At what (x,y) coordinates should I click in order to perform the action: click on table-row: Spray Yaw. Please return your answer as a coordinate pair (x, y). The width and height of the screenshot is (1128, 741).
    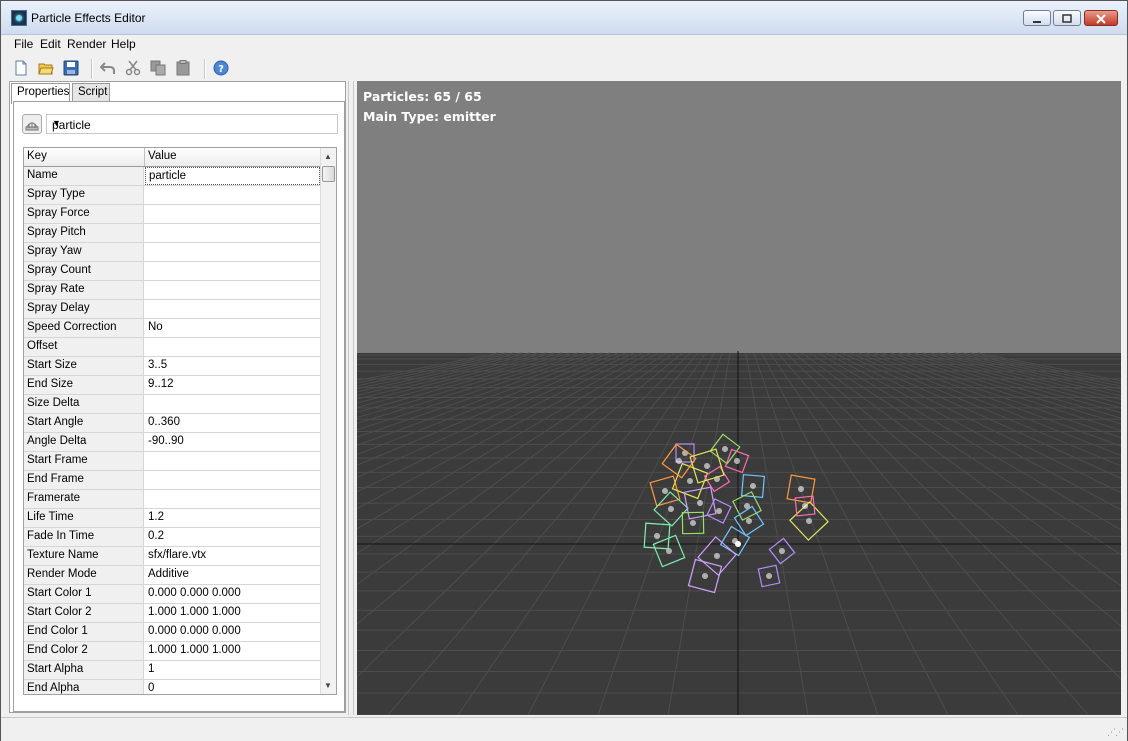
    Looking at the image, I should click on (172, 252).